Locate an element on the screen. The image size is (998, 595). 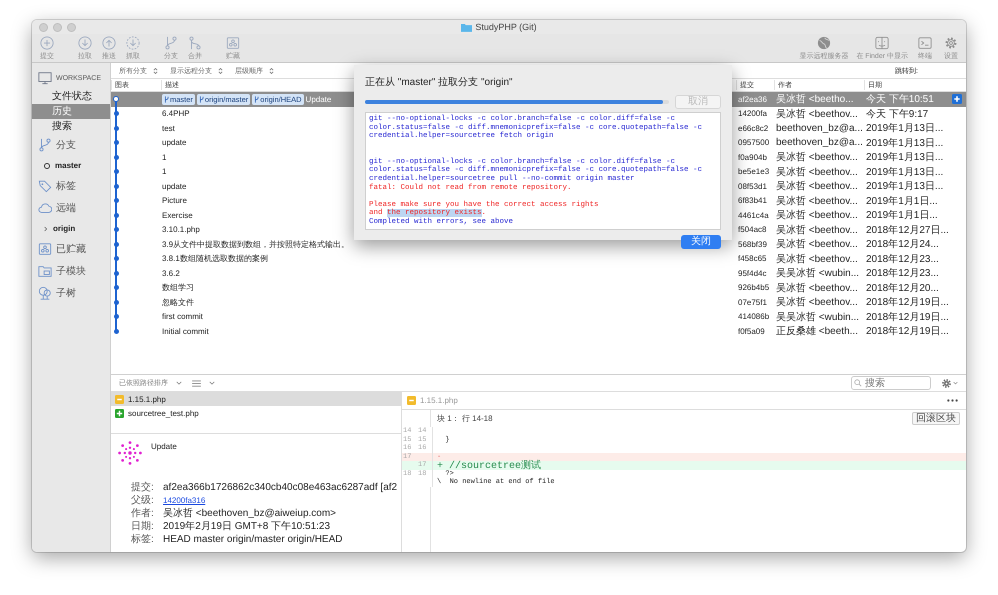
commit-message: Exercise is located at coordinates (177, 215).